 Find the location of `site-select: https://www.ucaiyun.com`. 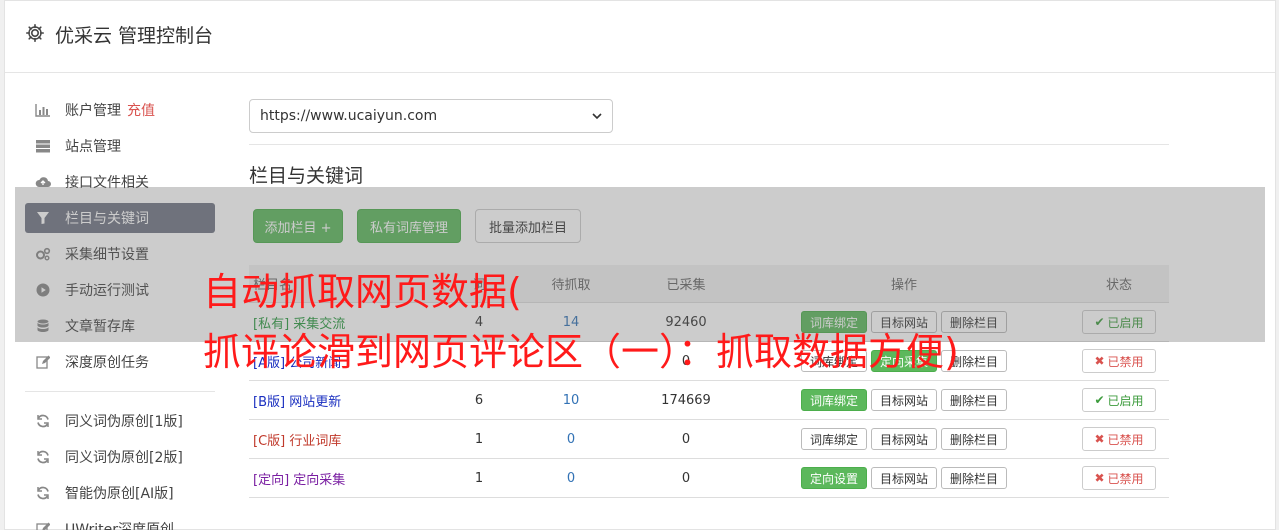

site-select: https://www.ucaiyun.com is located at coordinates (431, 116).